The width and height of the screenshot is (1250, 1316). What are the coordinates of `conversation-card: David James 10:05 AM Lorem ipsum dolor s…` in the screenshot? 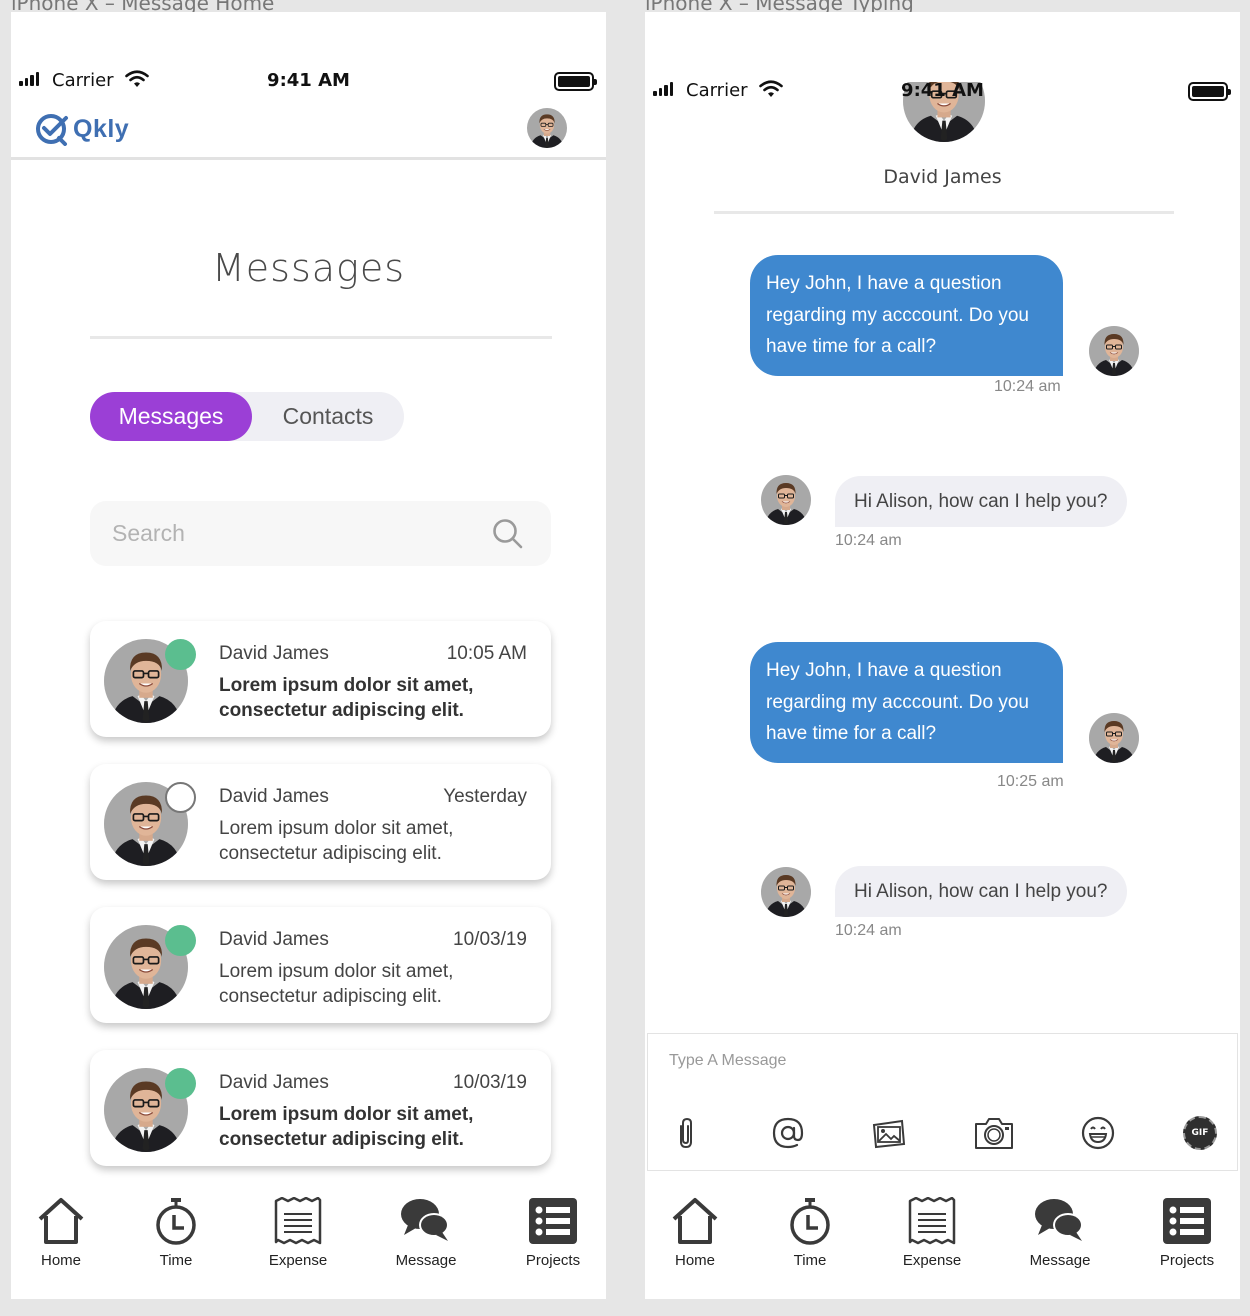 It's located at (320, 679).